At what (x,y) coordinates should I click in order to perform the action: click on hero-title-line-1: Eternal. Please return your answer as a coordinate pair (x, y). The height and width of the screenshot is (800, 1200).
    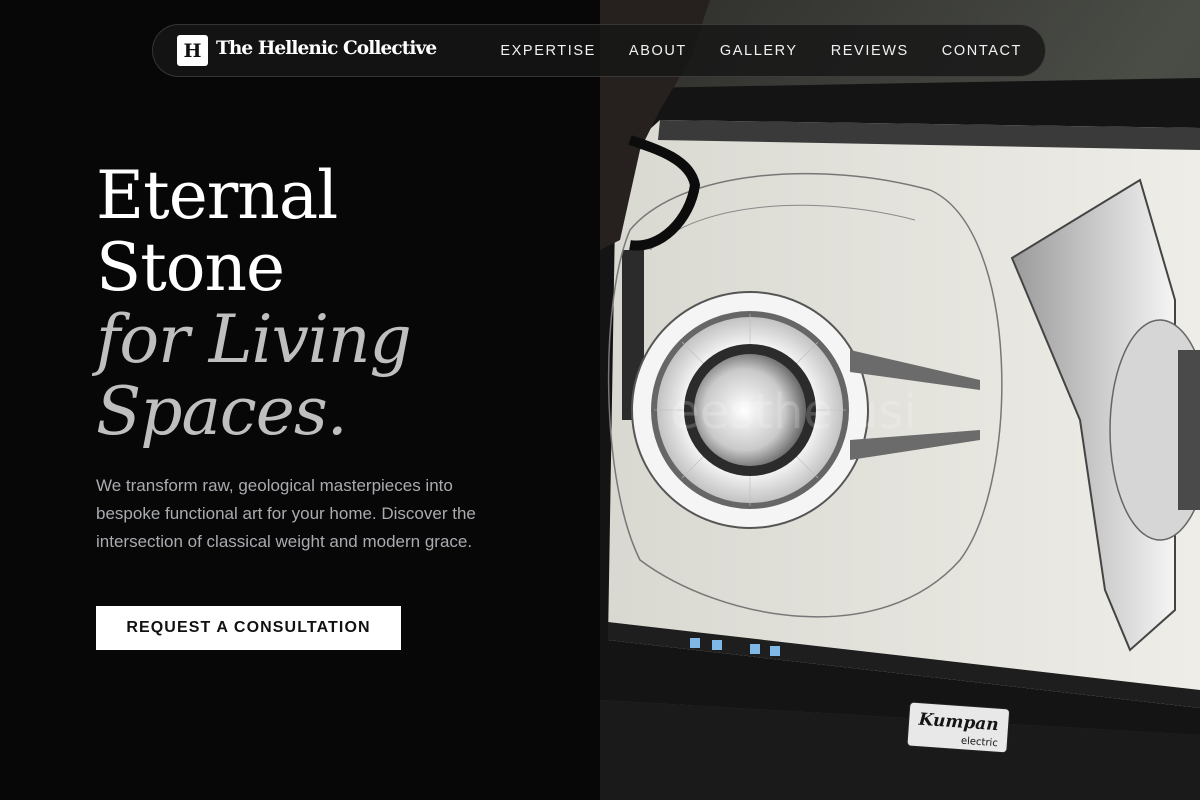
    Looking at the image, I should click on (217, 195).